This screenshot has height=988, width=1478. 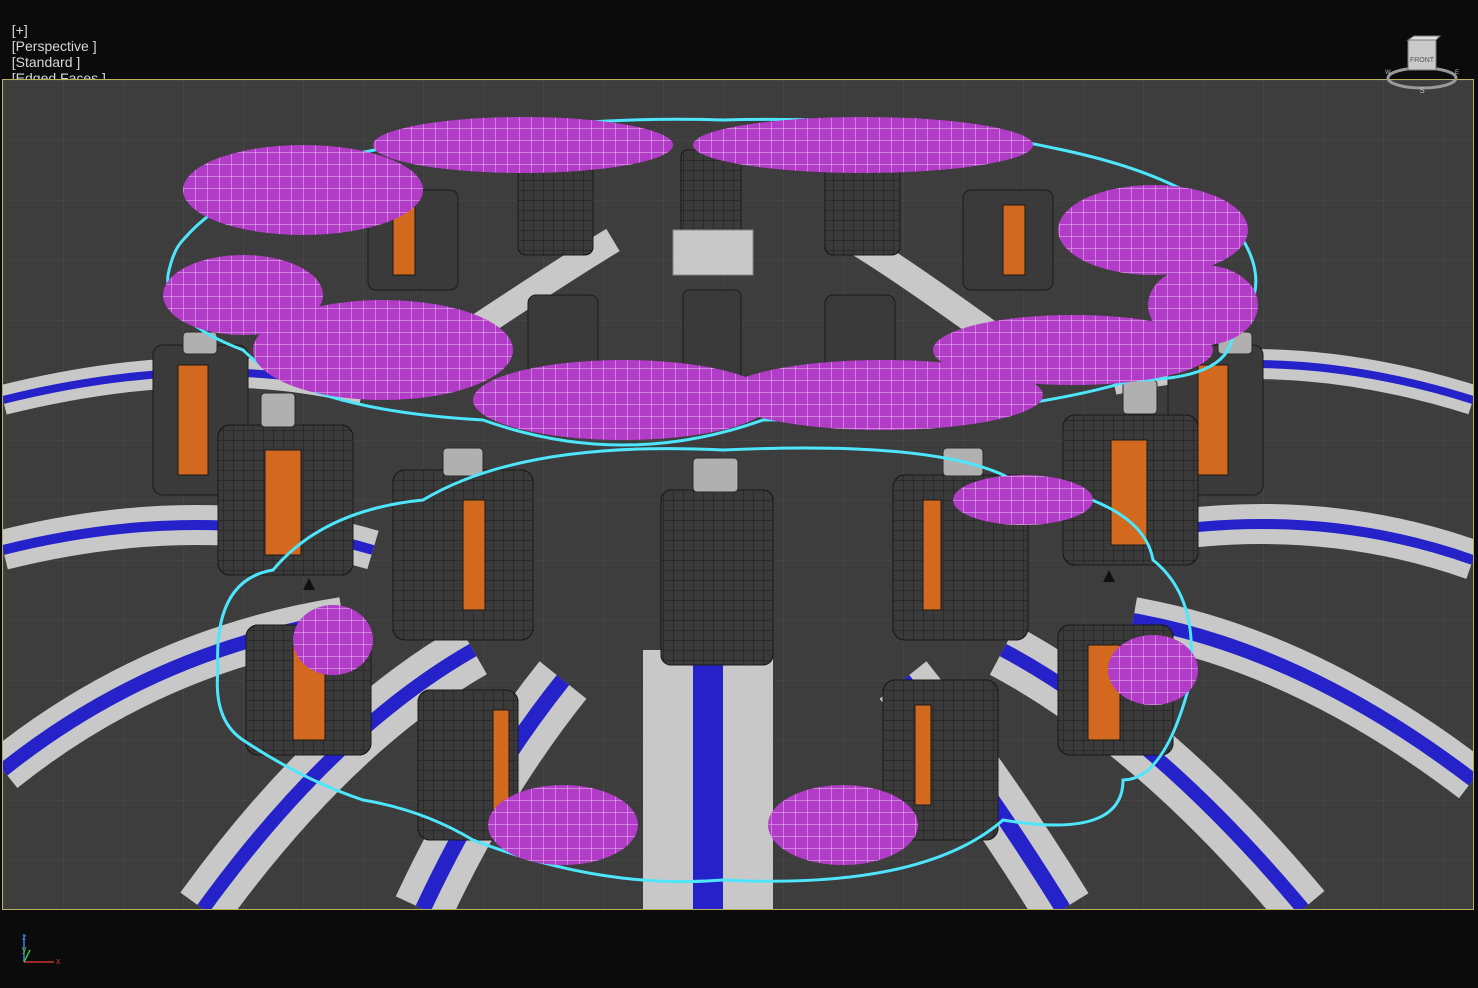 What do you see at coordinates (24, 937) in the screenshot?
I see `axis-z-label: z` at bounding box center [24, 937].